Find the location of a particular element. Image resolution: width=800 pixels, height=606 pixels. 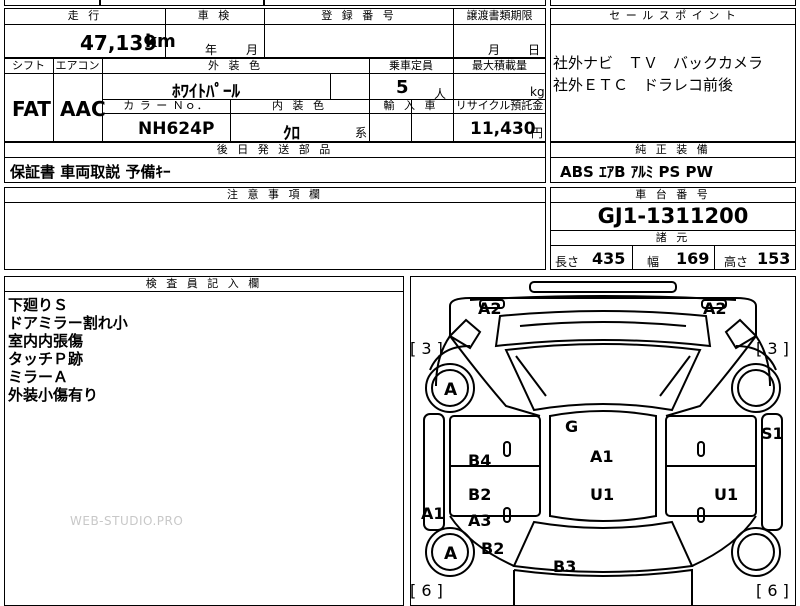

inspector-label: 検 査 員 記 入 欄 is located at coordinates (204, 283).